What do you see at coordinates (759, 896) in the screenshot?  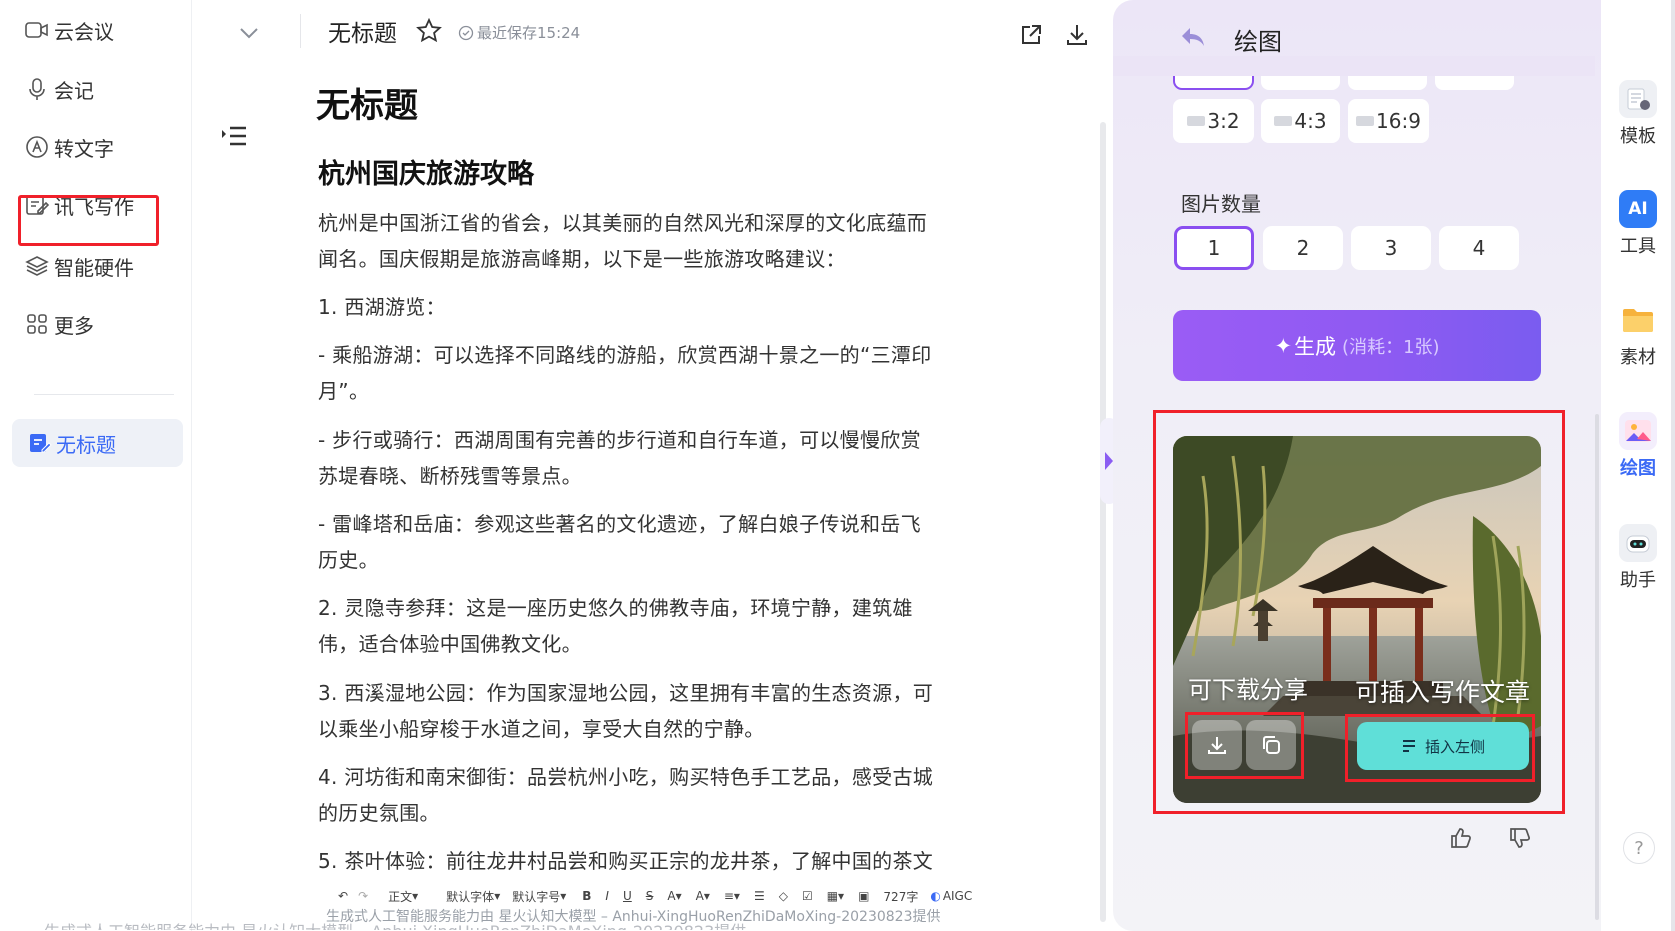 I see `list-icon: ☰` at bounding box center [759, 896].